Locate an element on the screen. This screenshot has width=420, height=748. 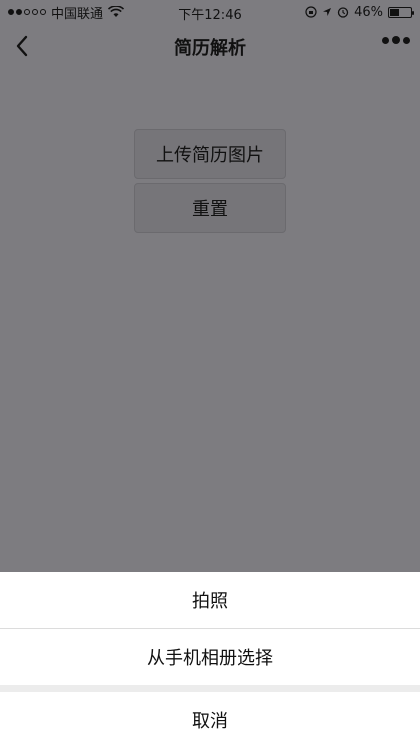
status-bar: 中国联通 下午12:46 46% is located at coordinates (210, 12).